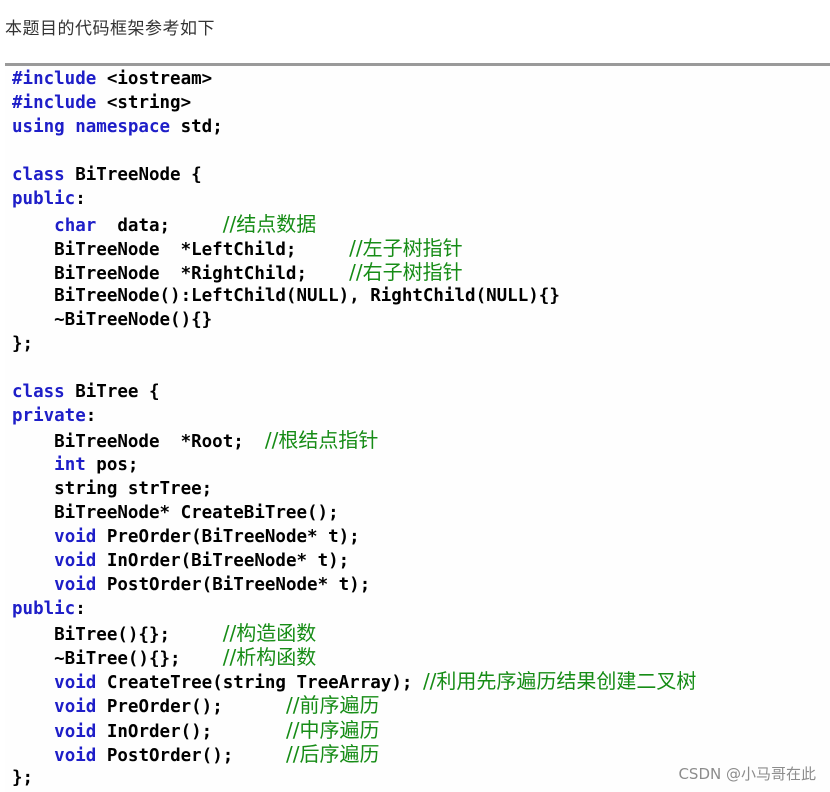 This screenshot has height=792, width=830. I want to click on code-line: void PreOrder(BiTreeNode* t);, so click(354, 537).